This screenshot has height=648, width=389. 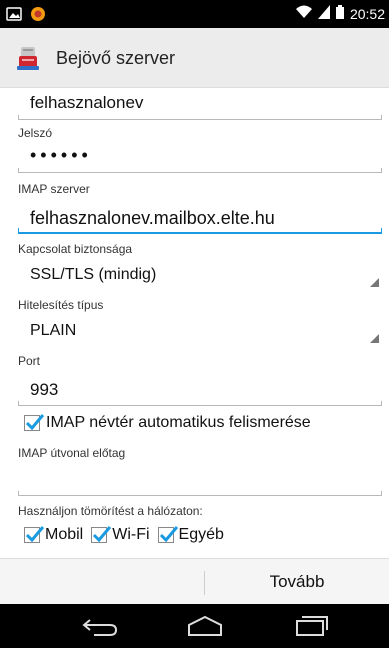 I want to click on compression-label: Használjon tömörítést a hálózaton:, so click(x=110, y=511).